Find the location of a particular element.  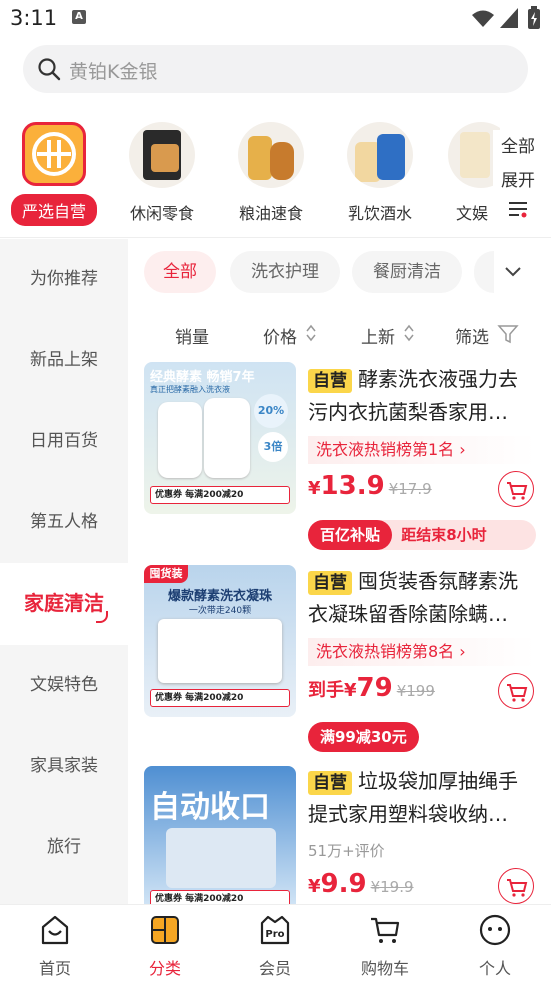

subsidy-countdown: 距结束8小时 is located at coordinates (444, 535).